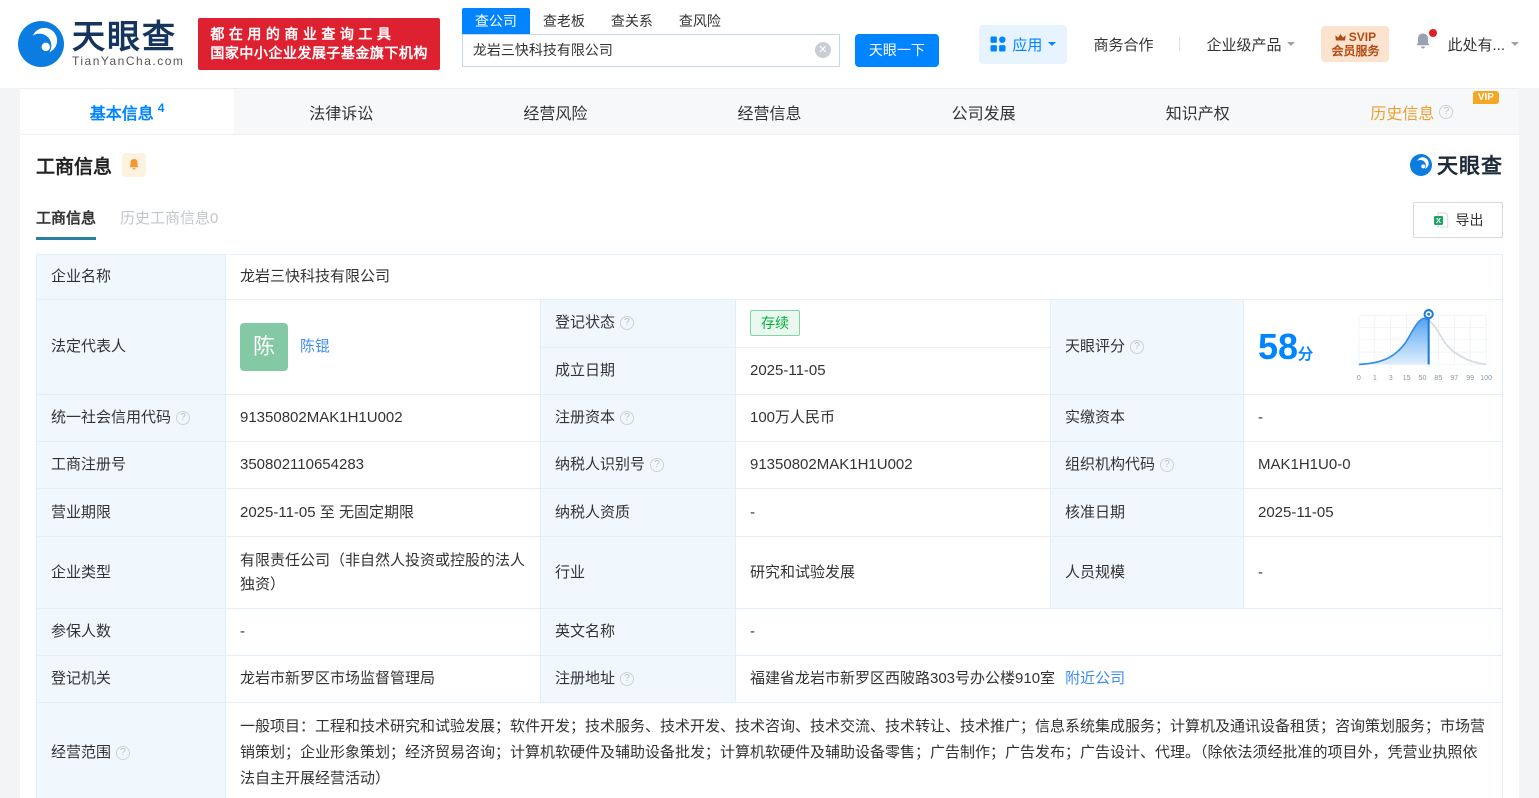 The image size is (1539, 798). Describe the element at coordinates (643, 50) in the screenshot. I see `search-input` at that location.